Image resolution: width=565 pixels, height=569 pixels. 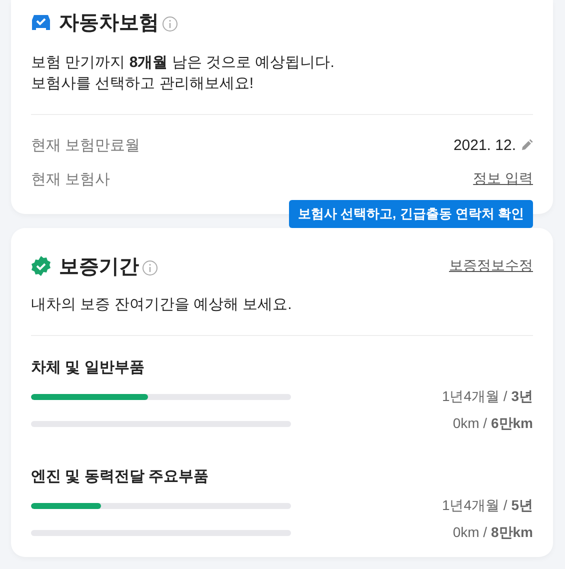 I want to click on pencil-icon, so click(x=527, y=145).